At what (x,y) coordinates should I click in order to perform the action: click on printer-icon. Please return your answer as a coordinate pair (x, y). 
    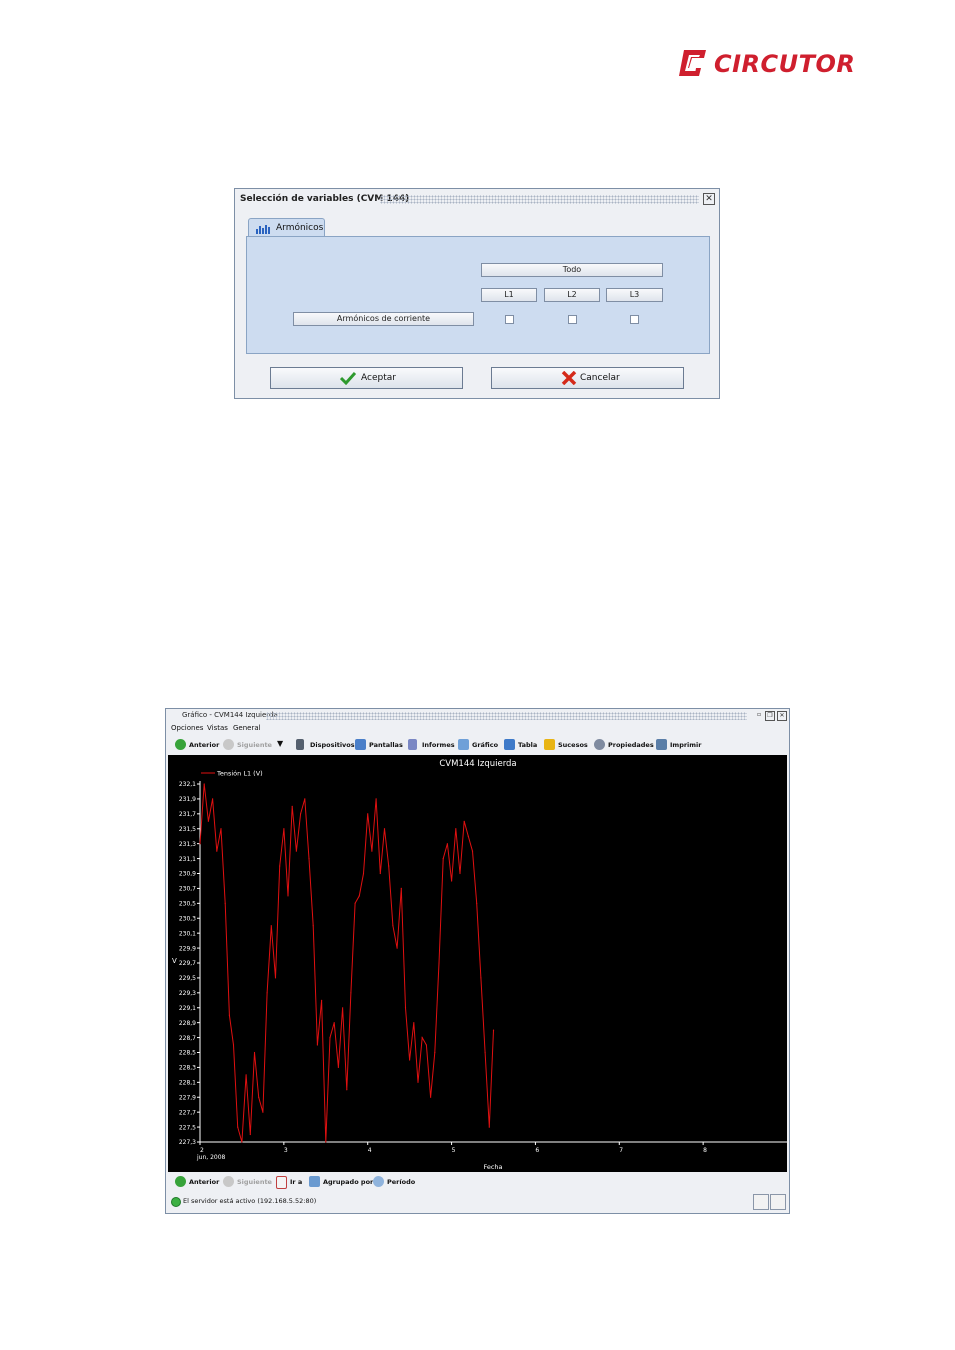
    Looking at the image, I should click on (661, 744).